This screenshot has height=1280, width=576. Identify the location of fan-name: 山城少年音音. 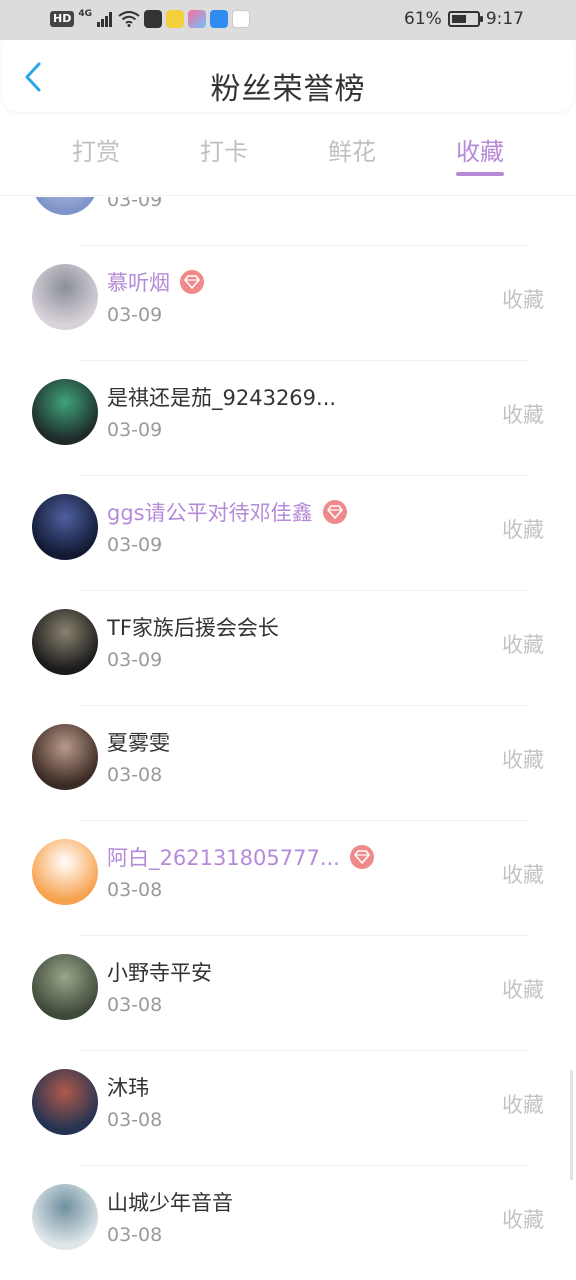
(170, 1202).